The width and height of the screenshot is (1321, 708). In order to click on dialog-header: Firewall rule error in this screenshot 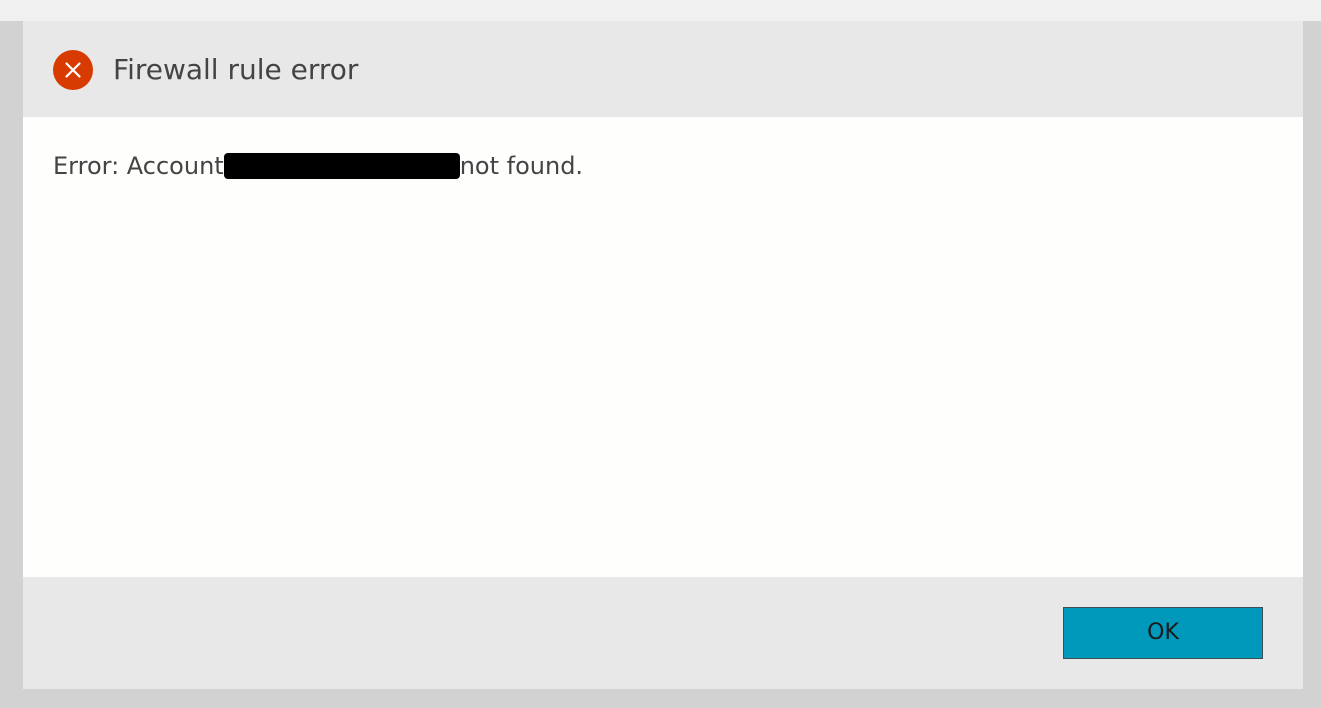, I will do `click(663, 69)`.